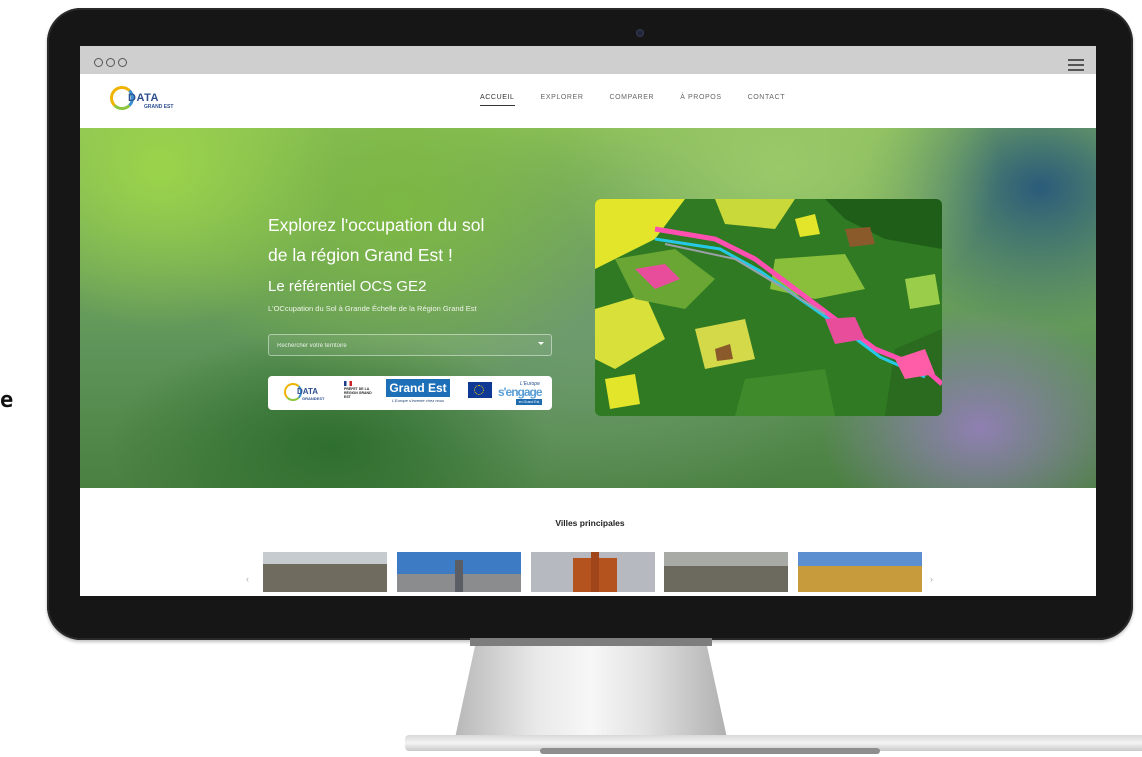  What do you see at coordinates (562, 100) in the screenshot?
I see `nav-explorer: EXPLORER` at bounding box center [562, 100].